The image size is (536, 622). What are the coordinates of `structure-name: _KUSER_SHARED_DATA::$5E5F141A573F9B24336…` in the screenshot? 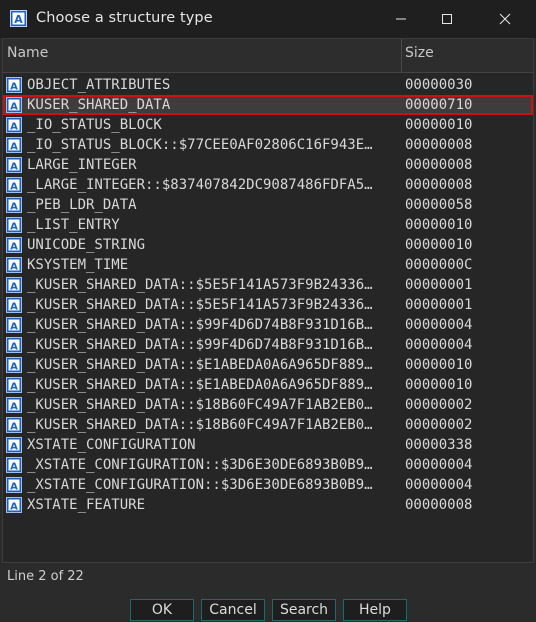 It's located at (200, 285).